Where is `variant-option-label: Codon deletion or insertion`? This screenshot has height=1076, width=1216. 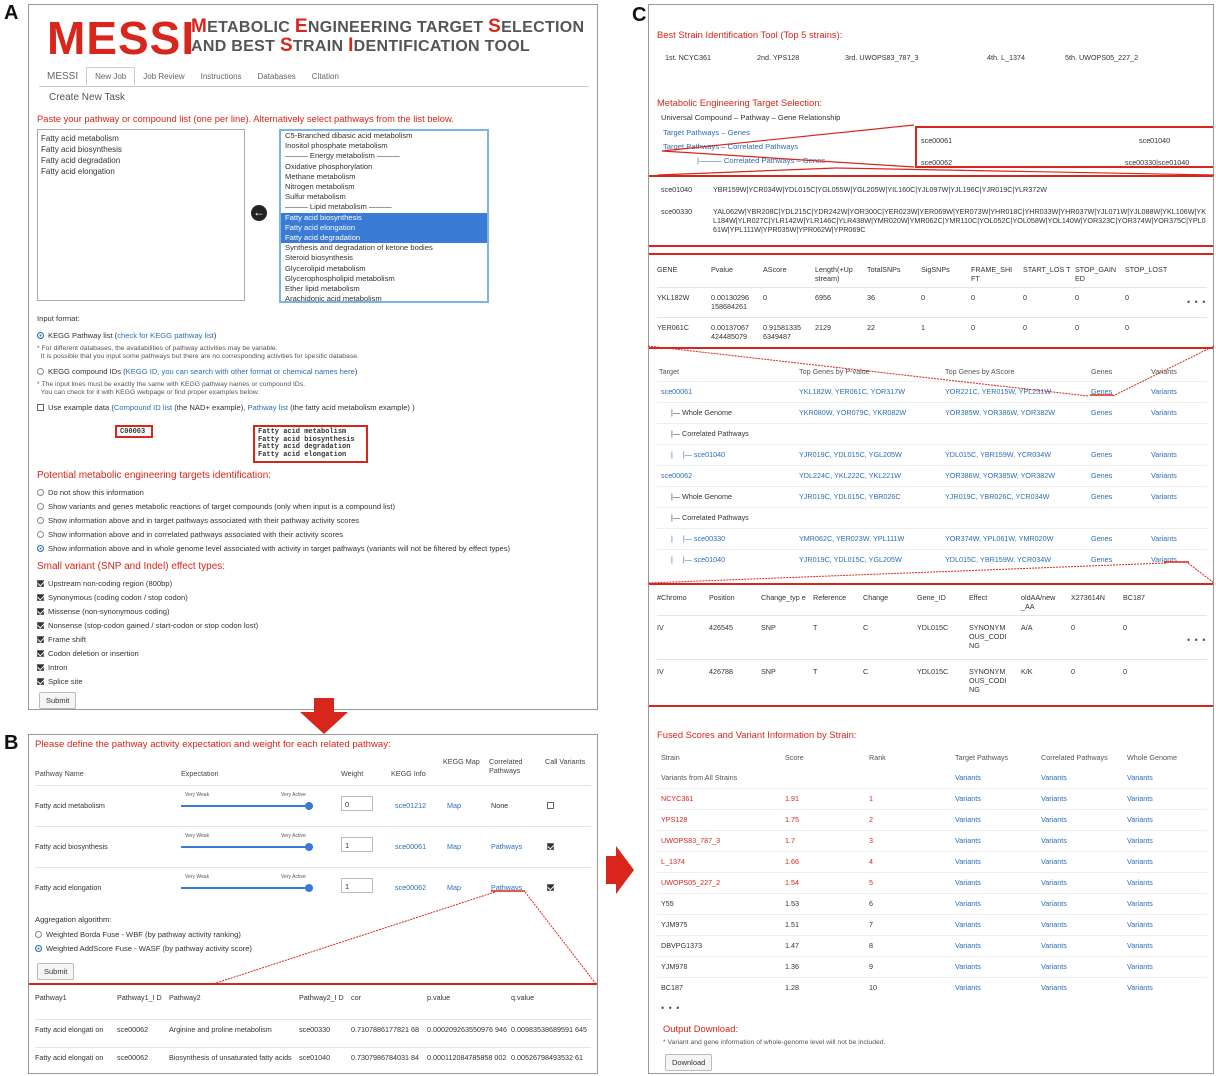
variant-option-label: Codon deletion or insertion is located at coordinates (93, 653).